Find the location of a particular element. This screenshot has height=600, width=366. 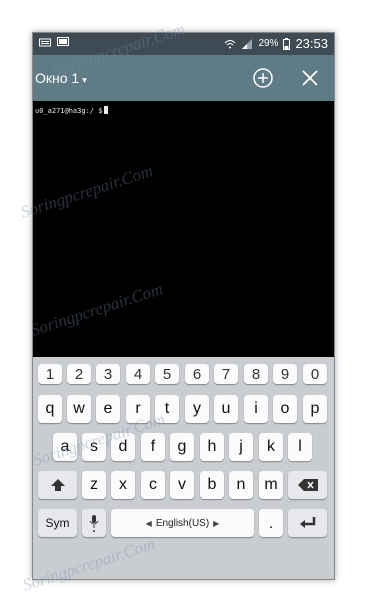

wifi-icon is located at coordinates (230, 43).